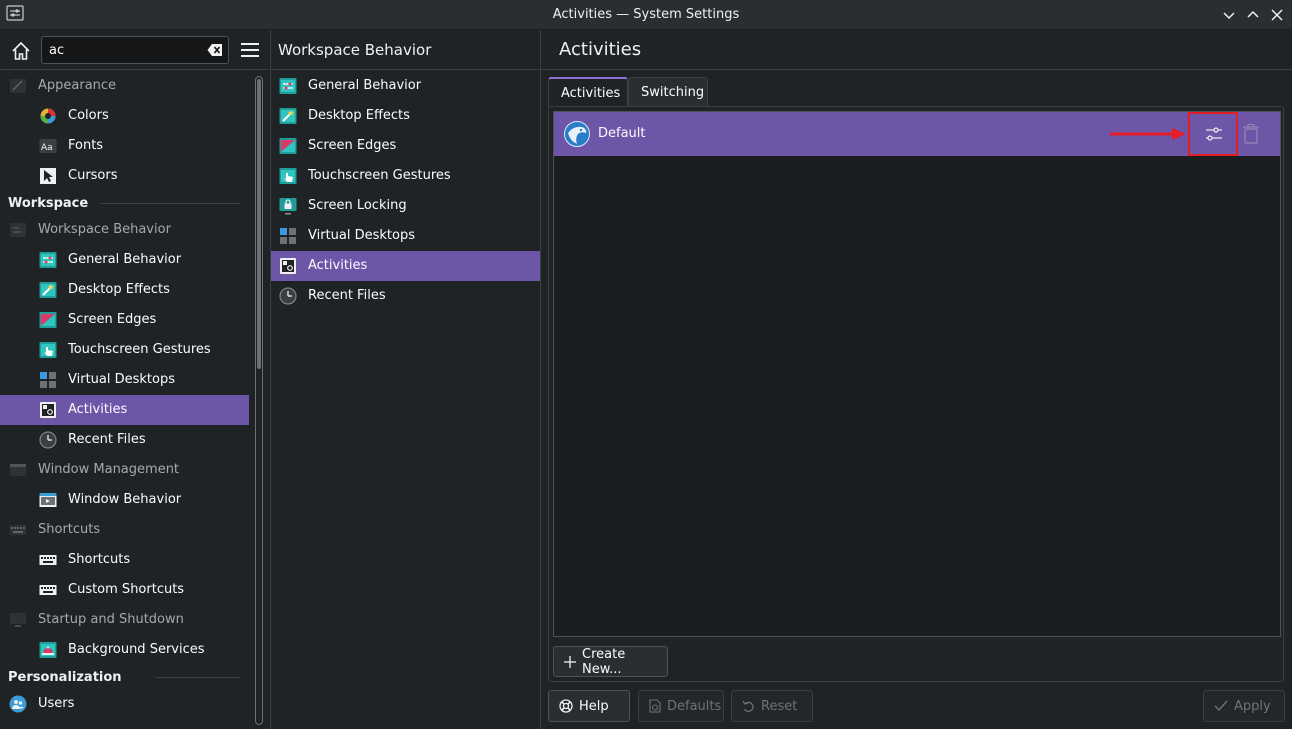 This screenshot has height=729, width=1292. What do you see at coordinates (1148, 134) in the screenshot?
I see `annotation-arrow` at bounding box center [1148, 134].